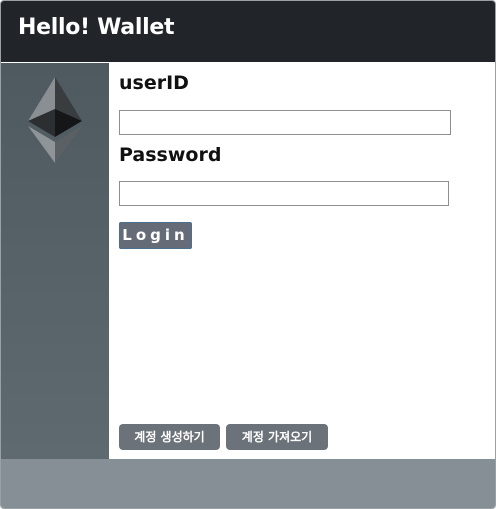 This screenshot has width=496, height=509. I want to click on userid-label: userID, so click(154, 83).